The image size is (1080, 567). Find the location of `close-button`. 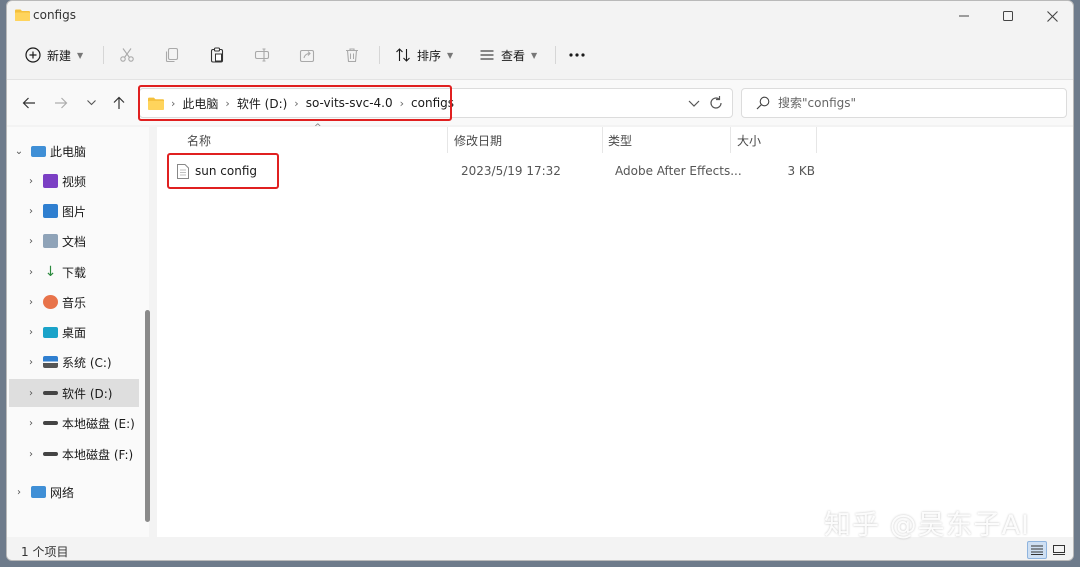

close-button is located at coordinates (1051, 16).